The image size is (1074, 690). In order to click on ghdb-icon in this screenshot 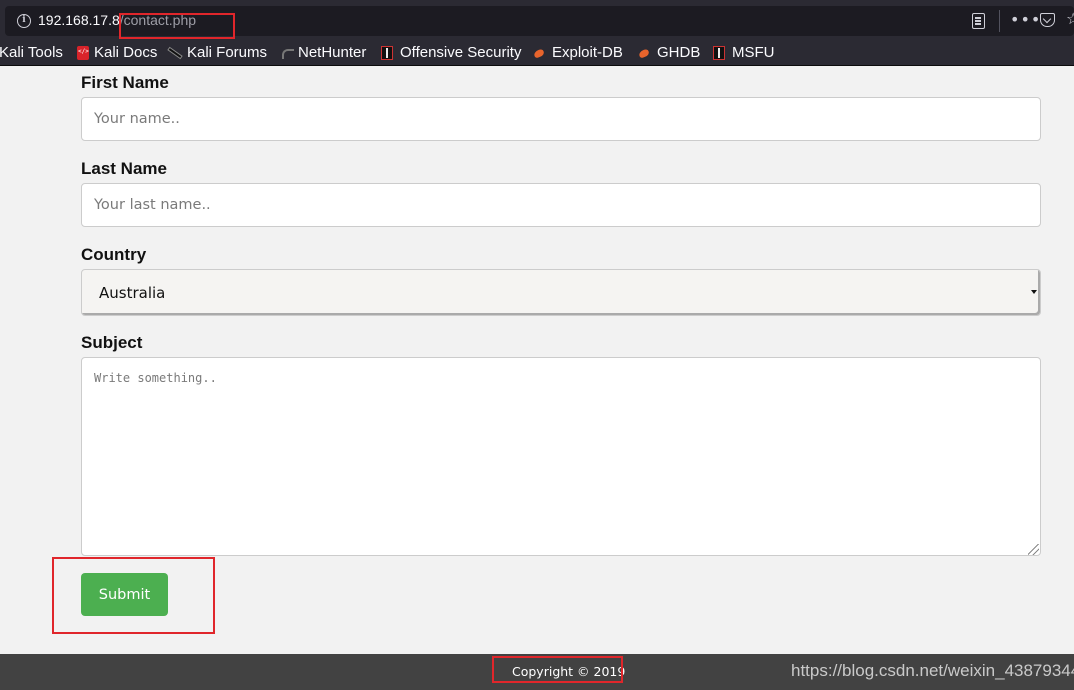, I will do `click(644, 53)`.